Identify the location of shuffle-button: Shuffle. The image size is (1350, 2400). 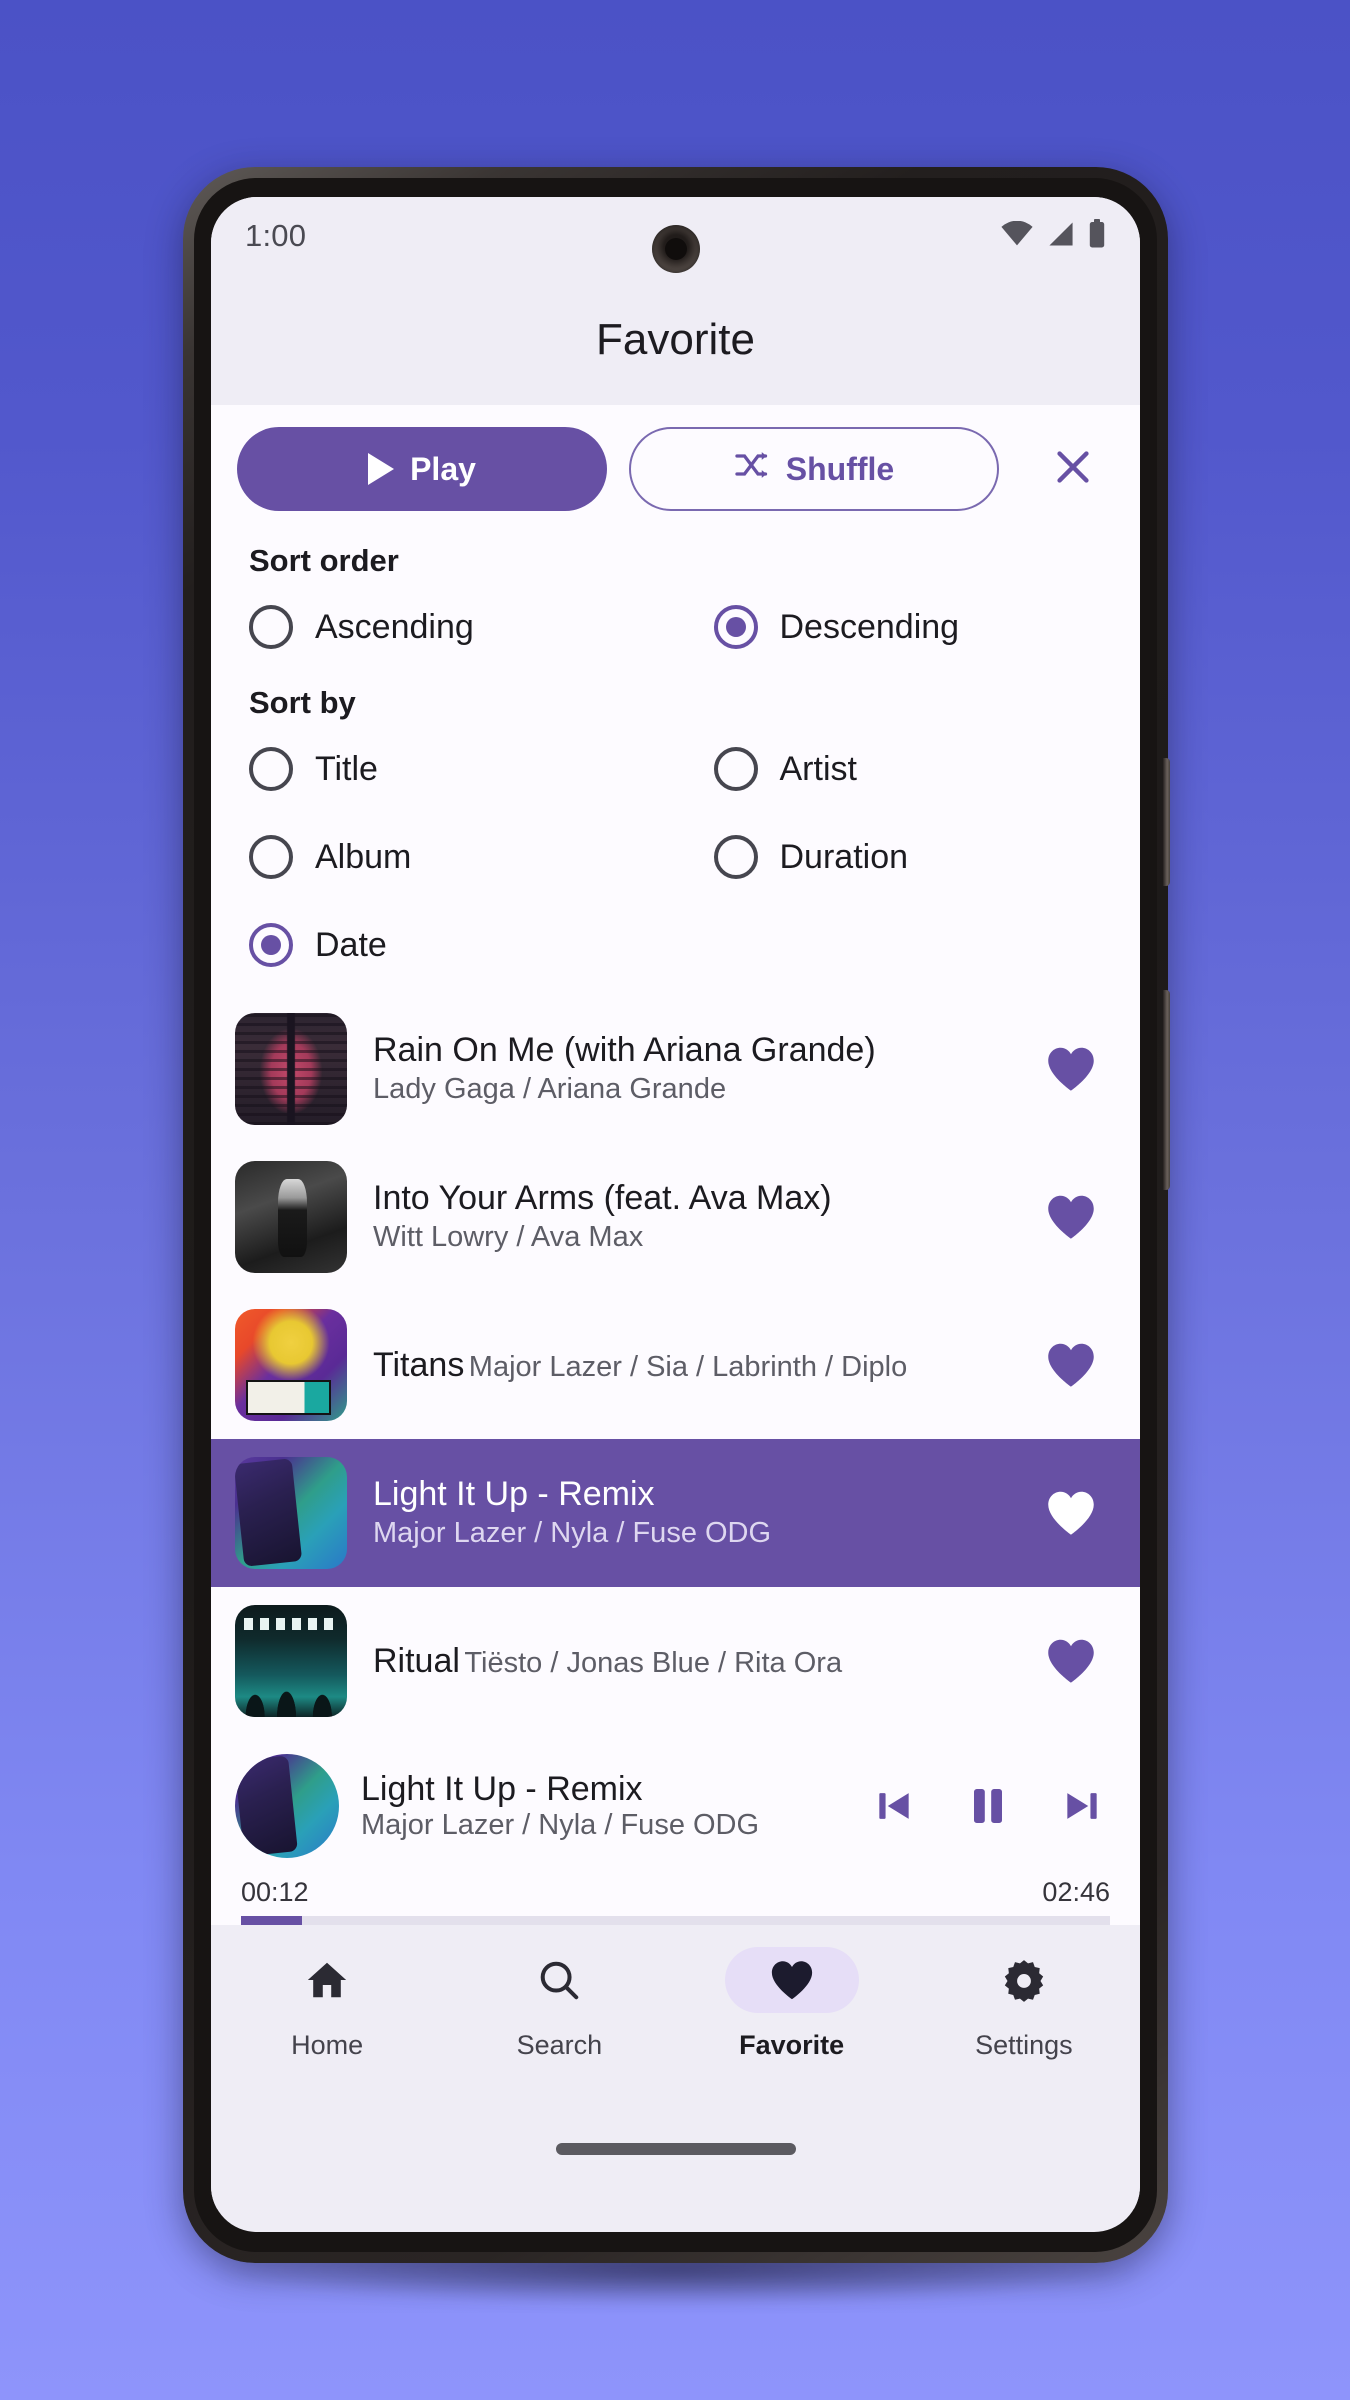
(814, 469).